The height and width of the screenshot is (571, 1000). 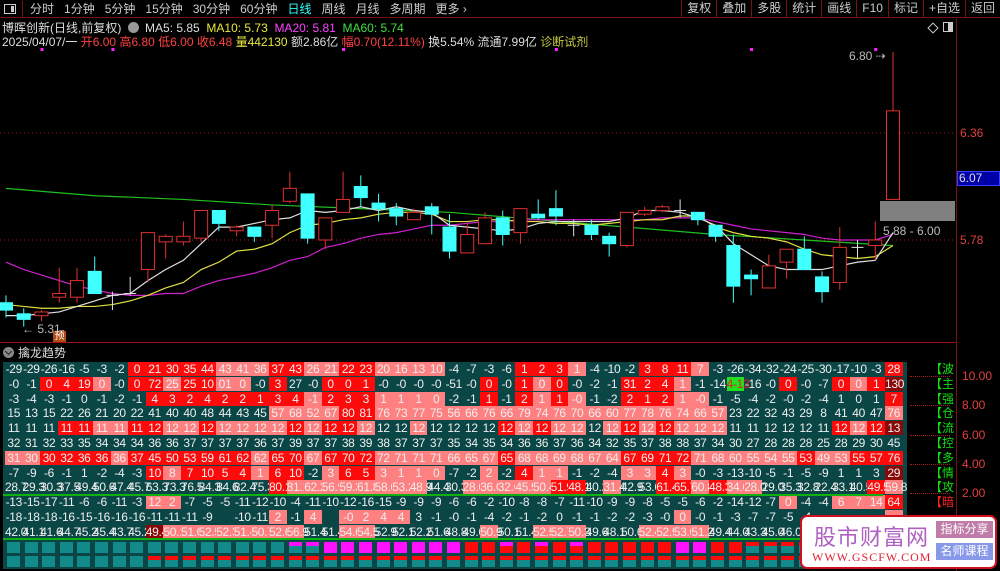 I want to click on indicator-cell: 52.5, so click(x=544, y=531).